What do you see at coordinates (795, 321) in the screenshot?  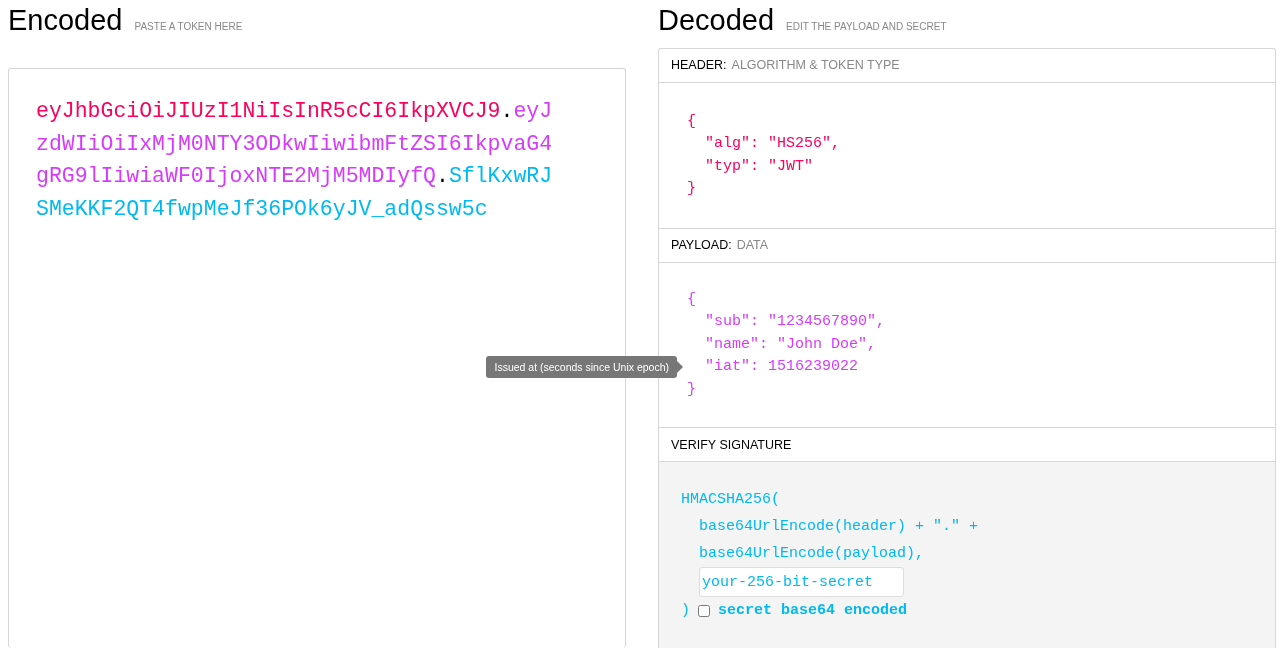 I see `code-line: "sub": "1234567890",` at bounding box center [795, 321].